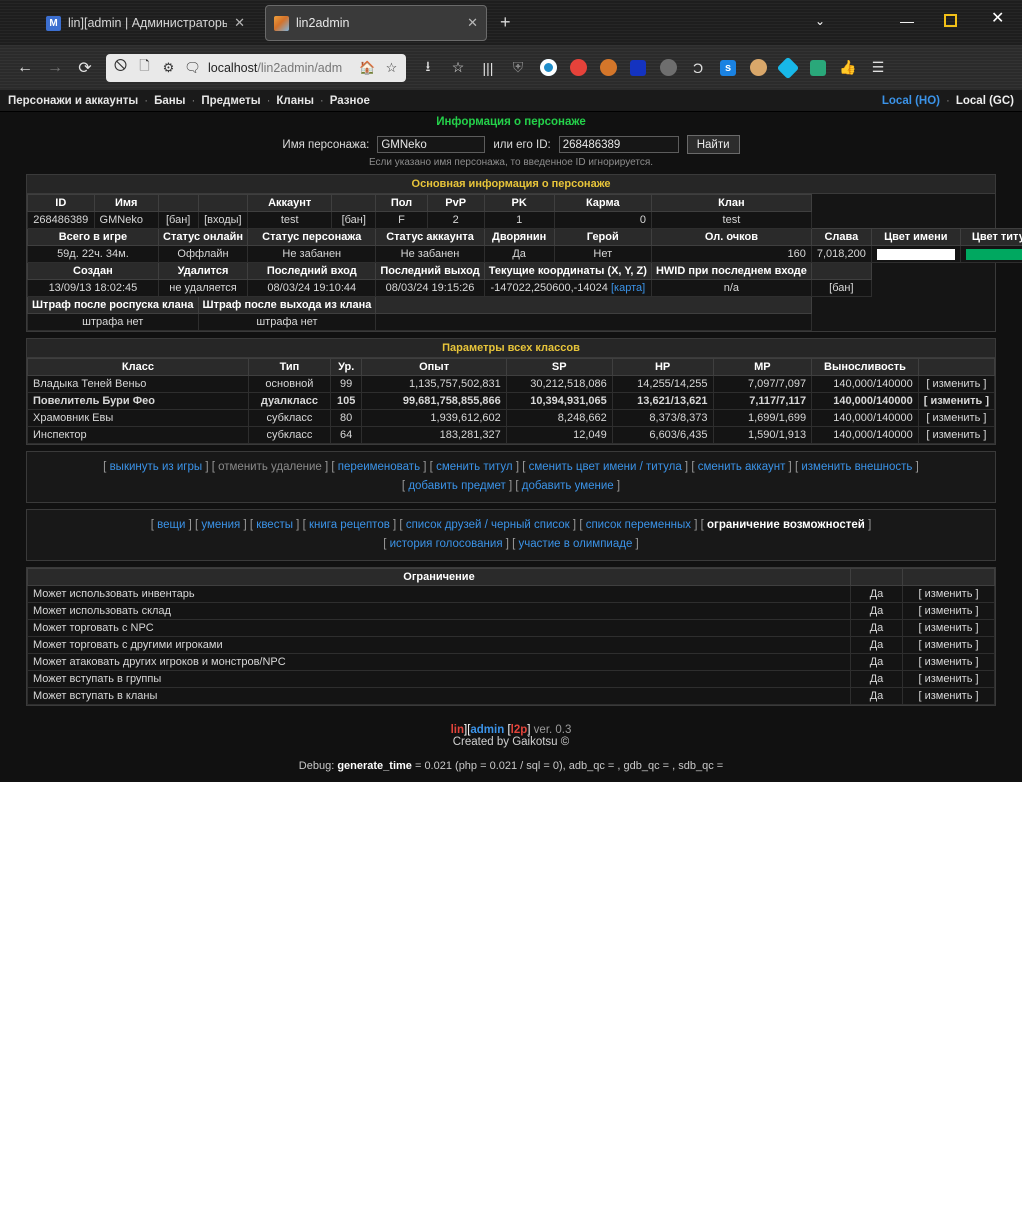 This screenshot has height=1228, width=1022. I want to click on nav-item-characters: Персонажи и аккаунты, so click(73, 101).